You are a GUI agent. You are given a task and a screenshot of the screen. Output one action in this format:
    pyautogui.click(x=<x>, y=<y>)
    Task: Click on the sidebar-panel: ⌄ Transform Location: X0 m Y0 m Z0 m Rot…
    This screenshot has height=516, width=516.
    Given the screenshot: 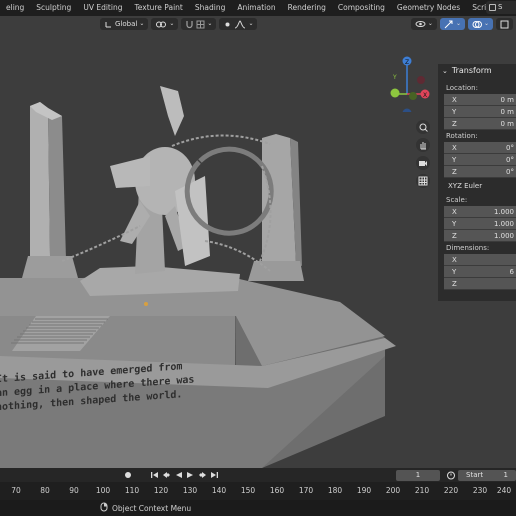 What is the action you would take?
    pyautogui.click(x=477, y=182)
    